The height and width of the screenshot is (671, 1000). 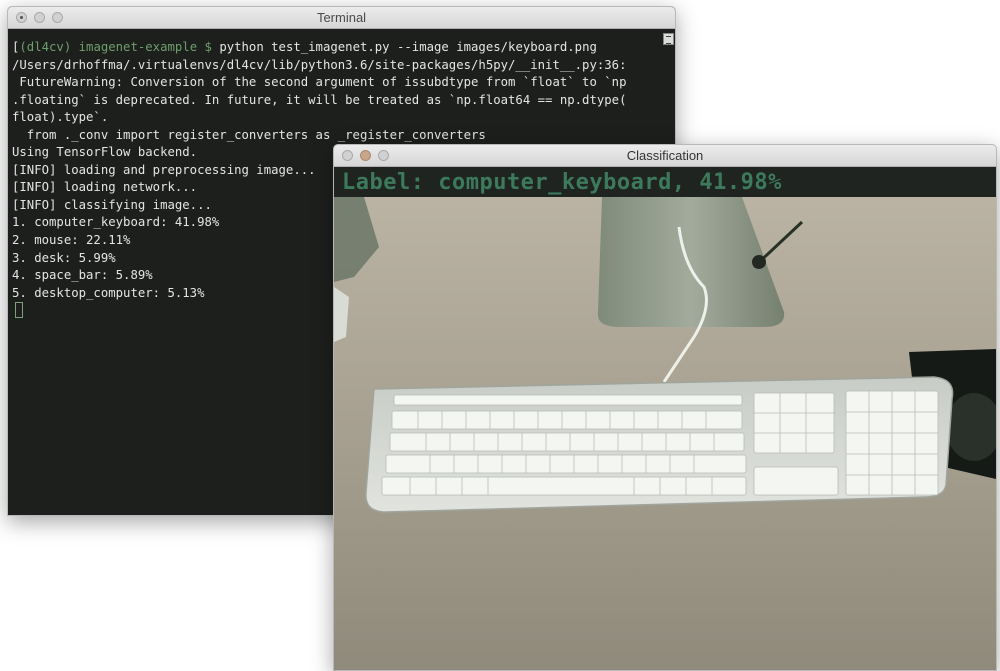 I want to click on prompt-env: (dl4cv), so click(x=45, y=47).